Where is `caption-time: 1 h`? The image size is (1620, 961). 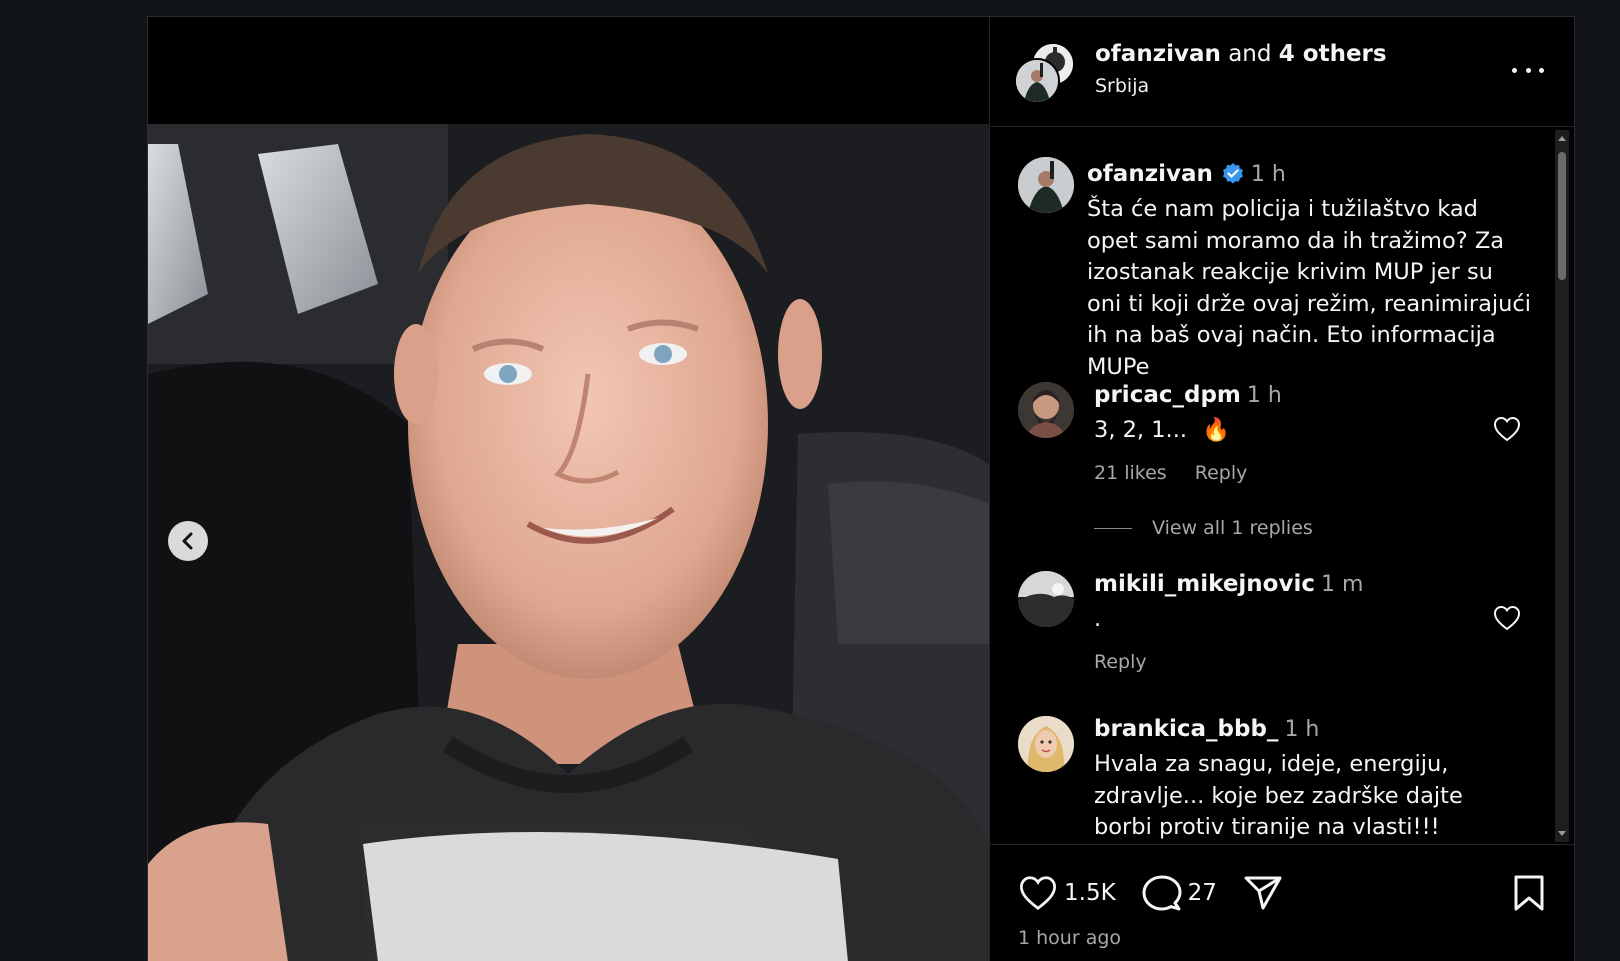 caption-time: 1 h is located at coordinates (1268, 174).